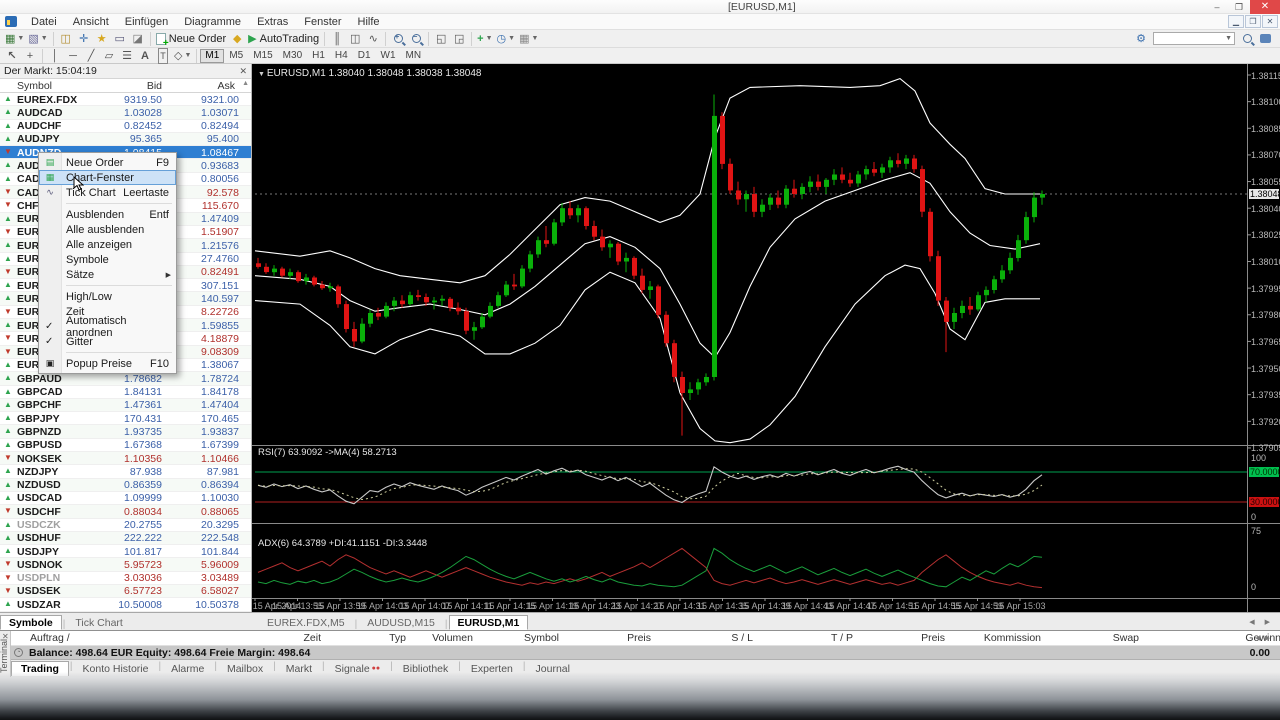  What do you see at coordinates (398, 39) in the screenshot?
I see `zoom-in-button: +` at bounding box center [398, 39].